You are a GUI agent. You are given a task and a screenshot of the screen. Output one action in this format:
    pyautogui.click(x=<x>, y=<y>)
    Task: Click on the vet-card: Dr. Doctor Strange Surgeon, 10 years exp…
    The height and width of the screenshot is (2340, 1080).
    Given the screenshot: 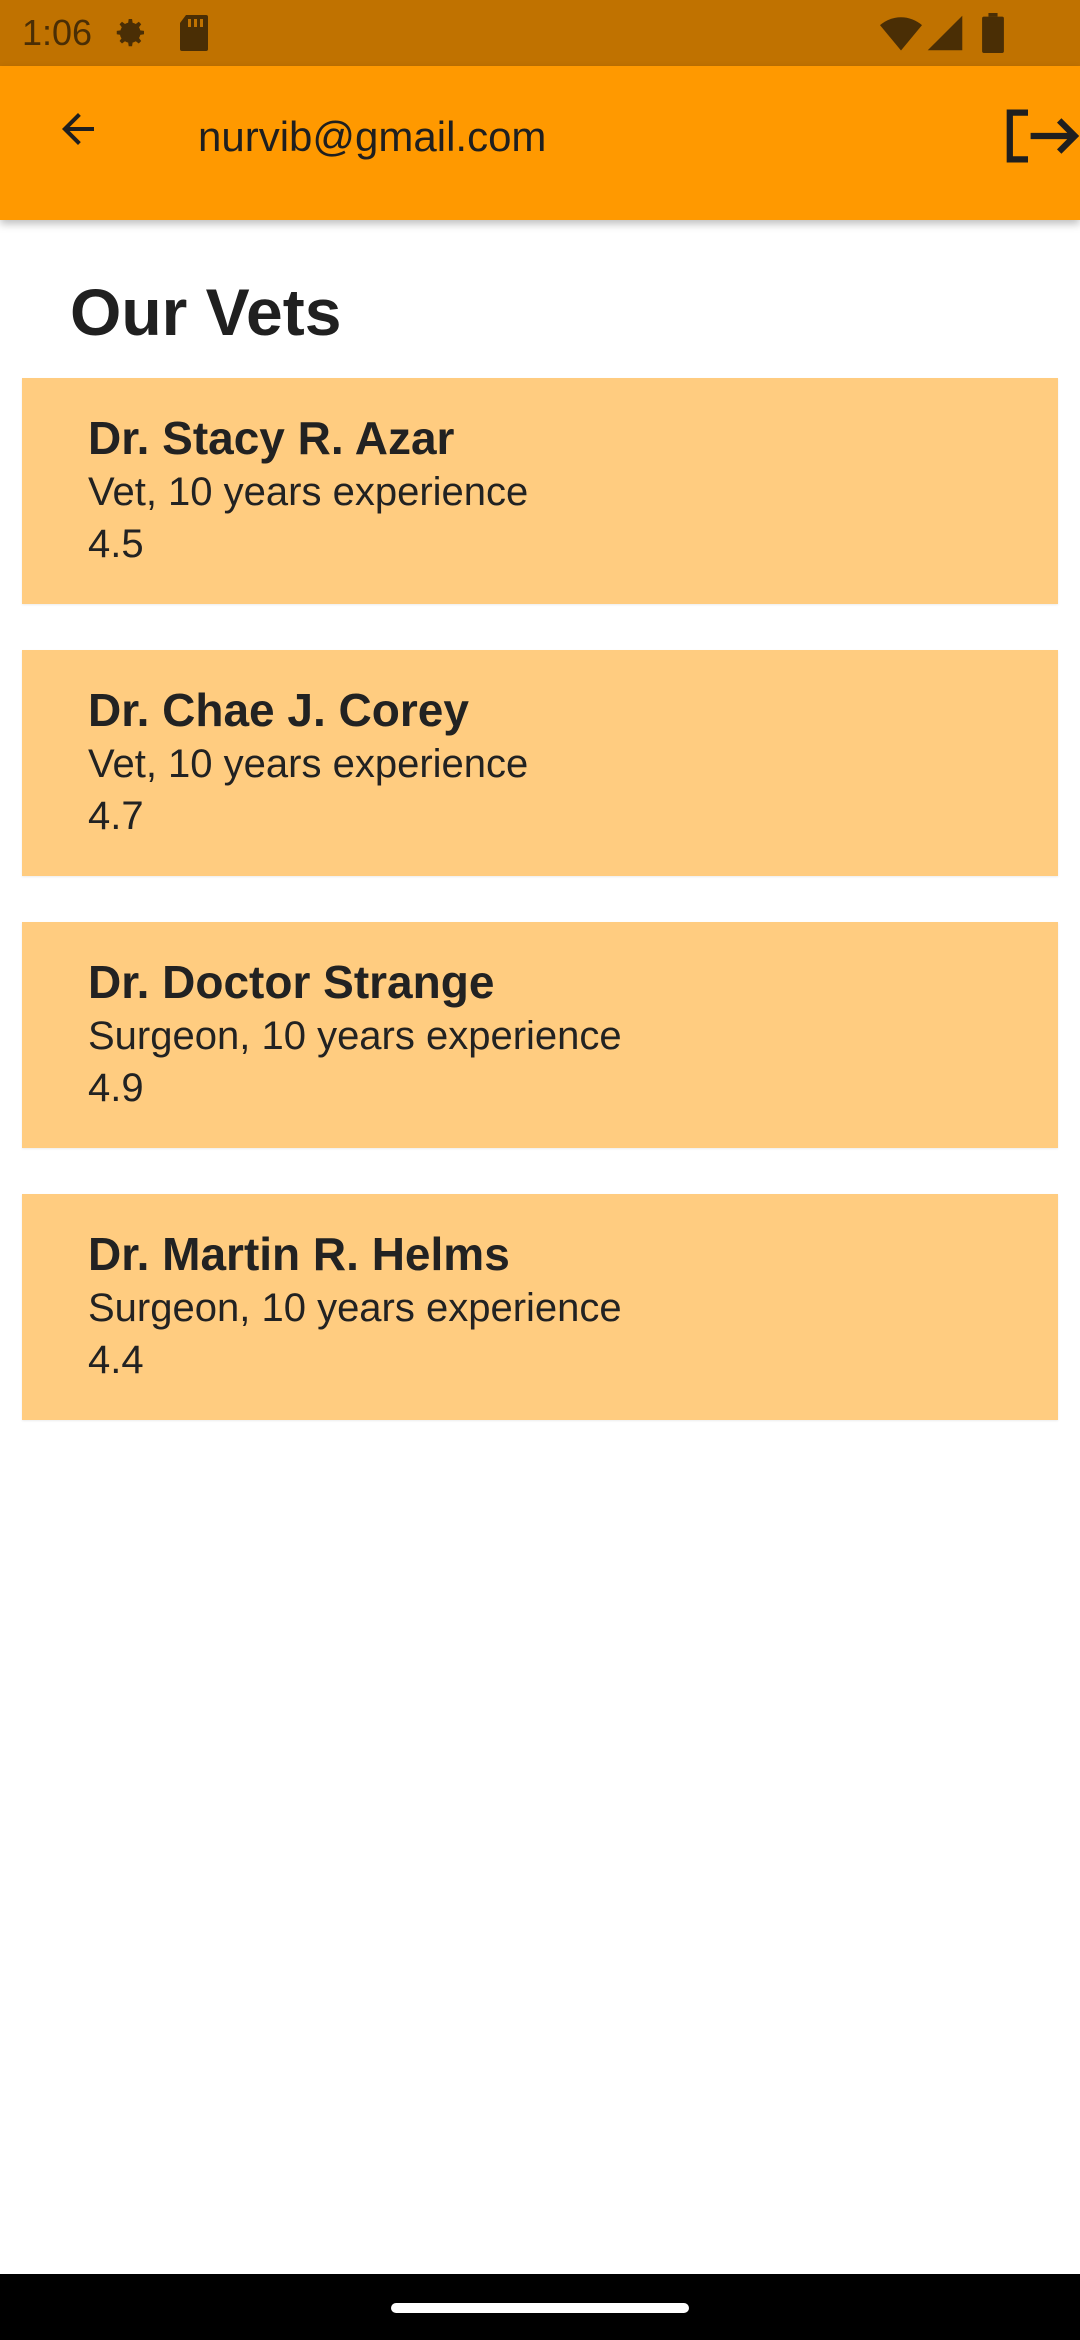 What is the action you would take?
    pyautogui.click(x=540, y=1035)
    